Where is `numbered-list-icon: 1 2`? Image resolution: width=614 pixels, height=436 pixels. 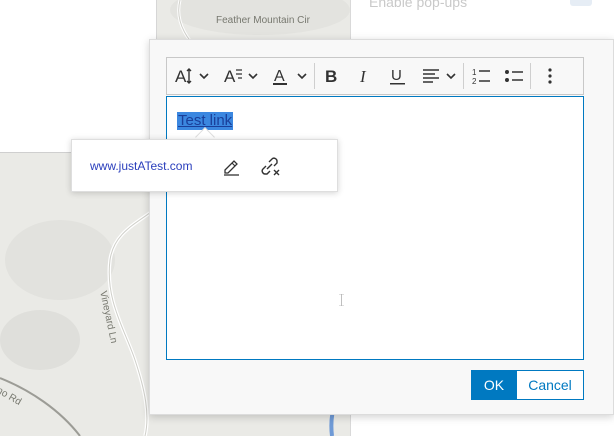
numbered-list-icon: 1 2 is located at coordinates (481, 77).